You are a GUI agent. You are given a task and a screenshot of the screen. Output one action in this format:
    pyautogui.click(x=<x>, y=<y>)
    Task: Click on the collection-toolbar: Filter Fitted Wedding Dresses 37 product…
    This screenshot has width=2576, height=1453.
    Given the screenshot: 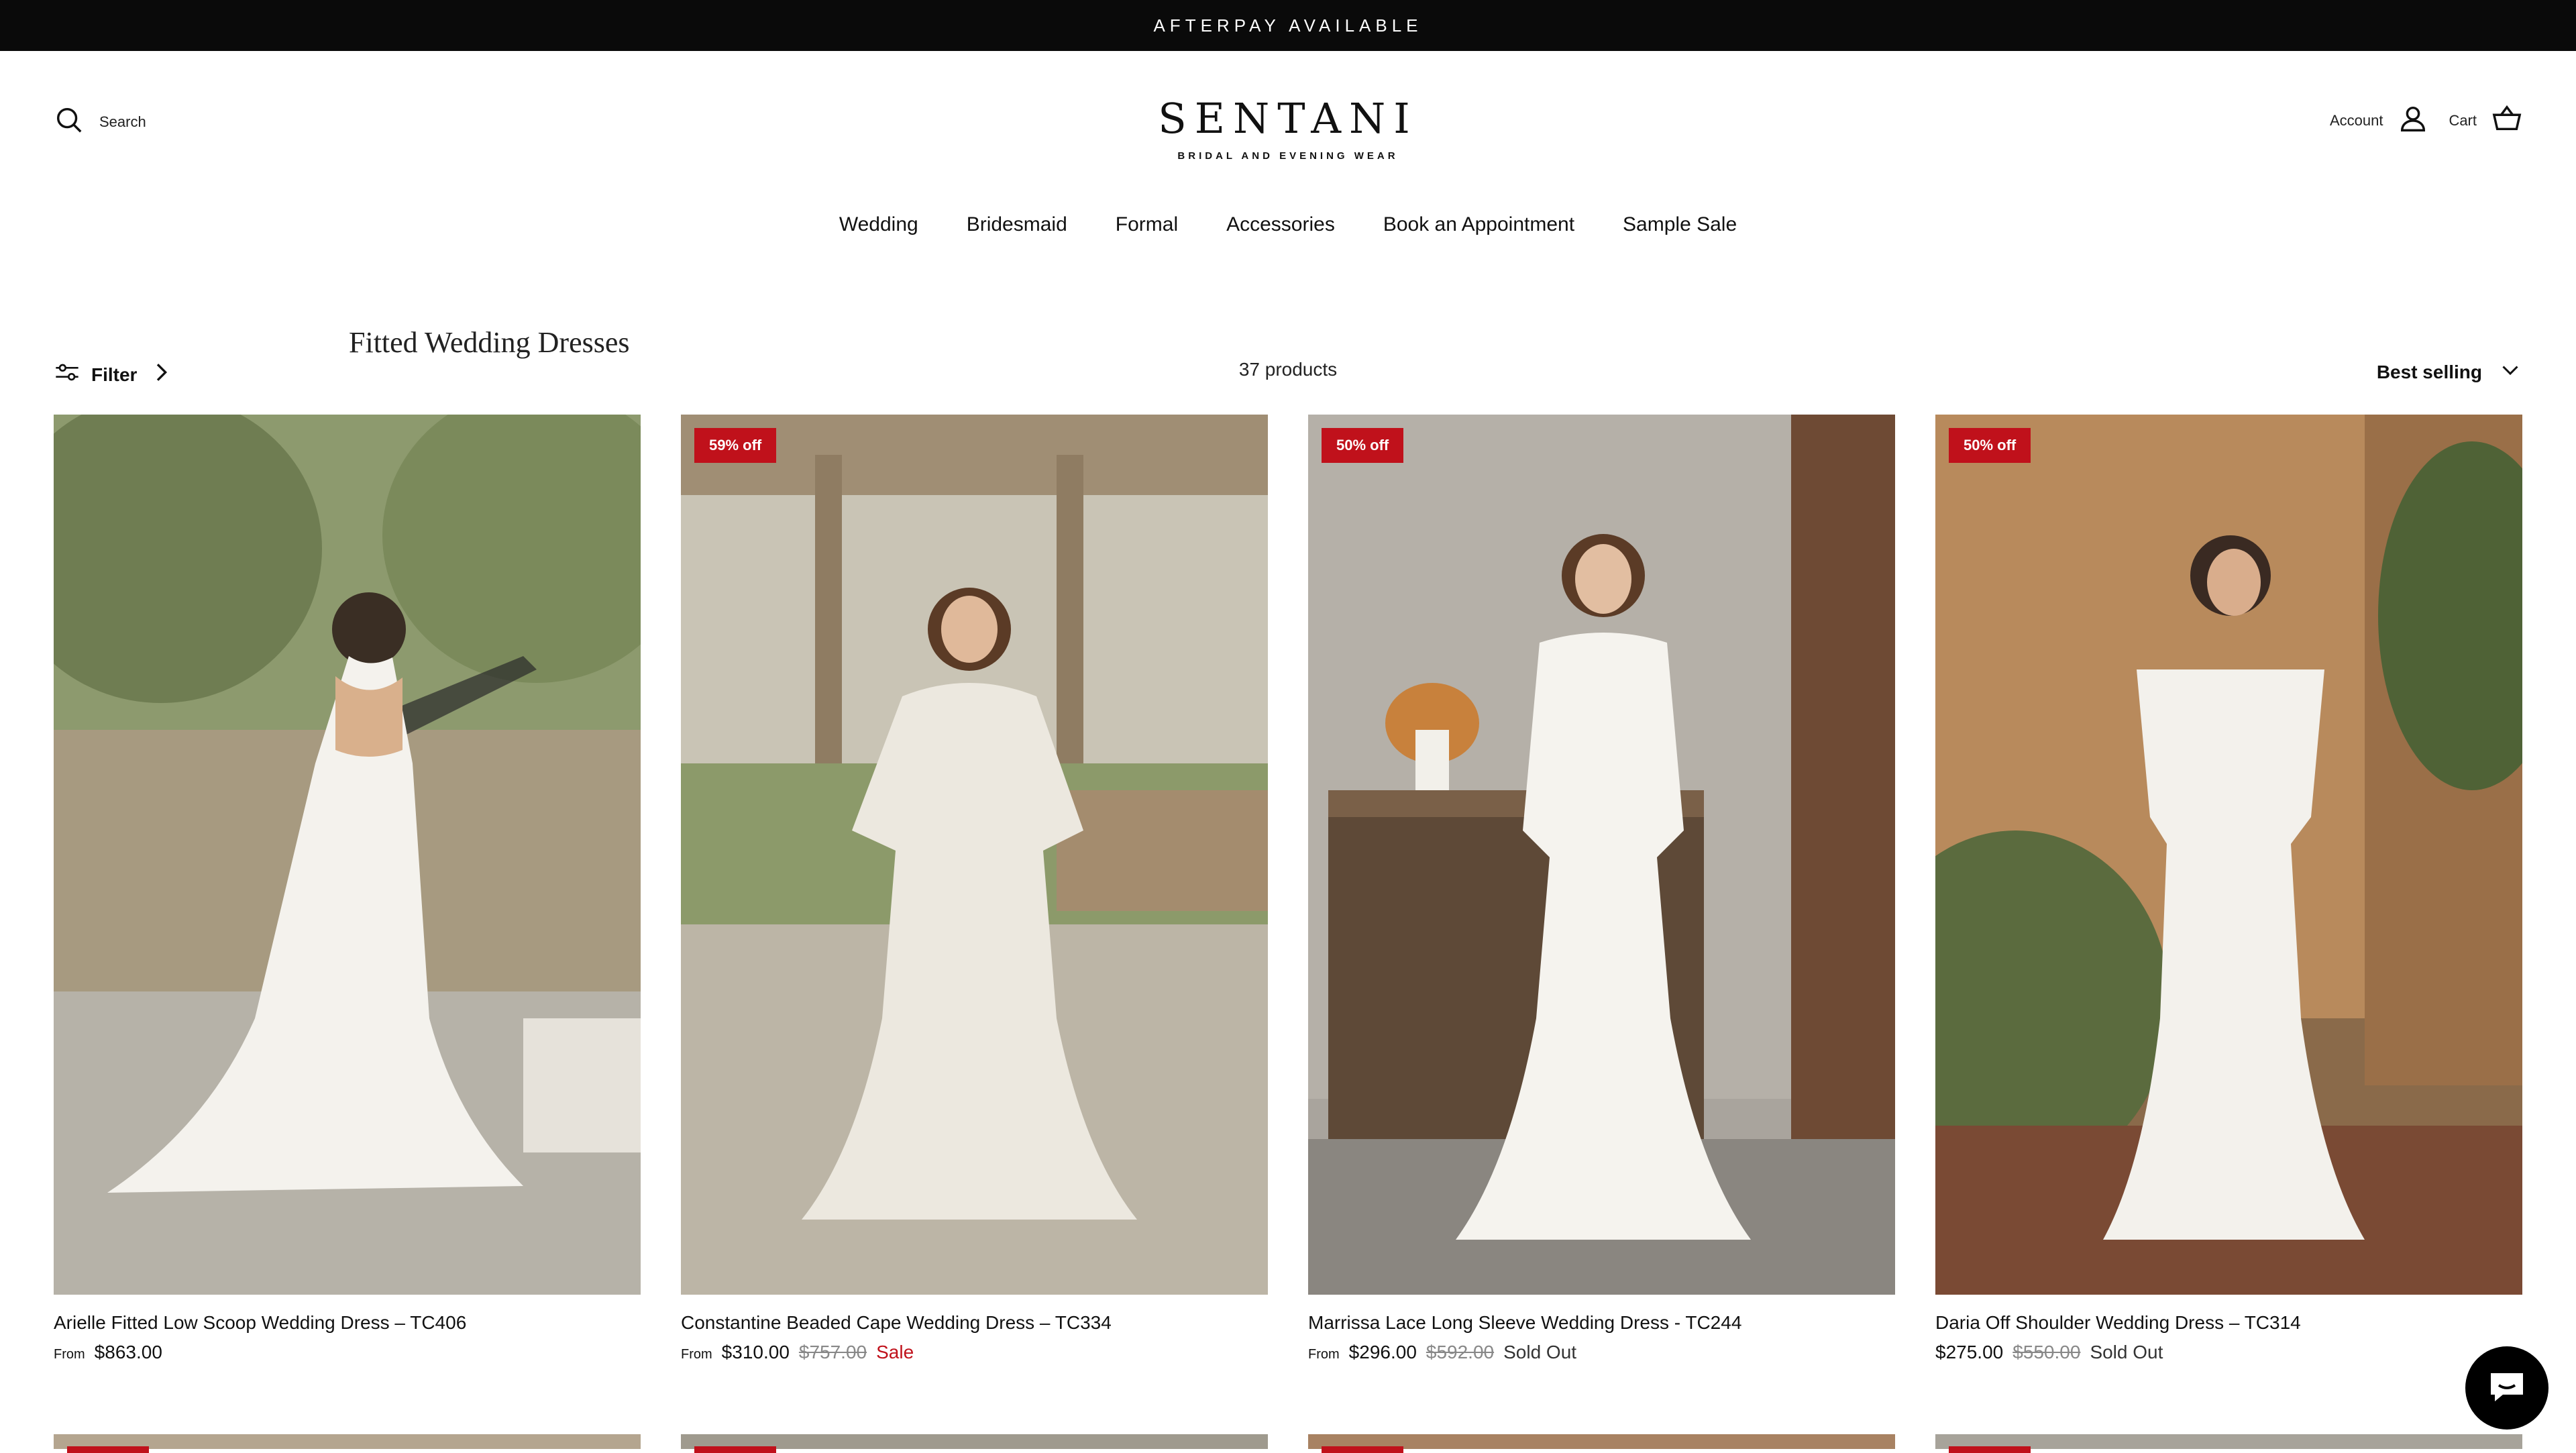 What is the action you would take?
    pyautogui.click(x=1288, y=372)
    